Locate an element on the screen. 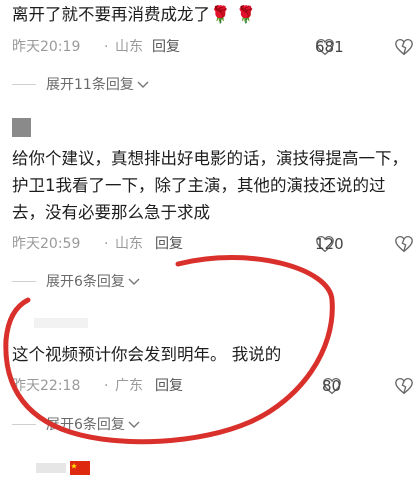 This screenshot has height=483, width=418. expand-label: 展开11条回复 is located at coordinates (90, 85).